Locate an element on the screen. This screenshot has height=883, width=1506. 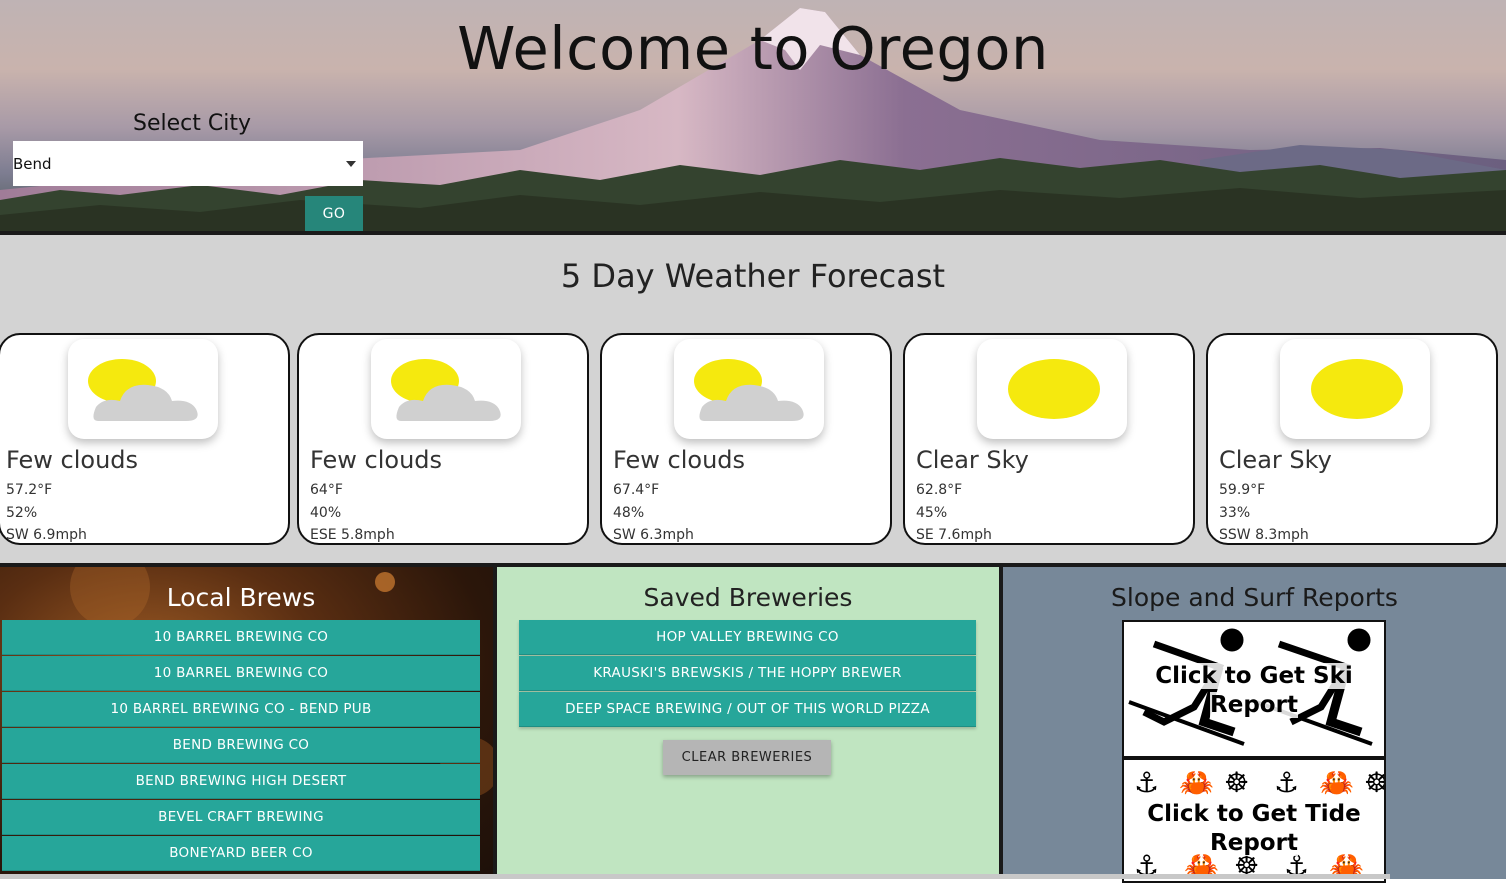
reports-title: Slope and Surf Reports is located at coordinates (1254, 597).